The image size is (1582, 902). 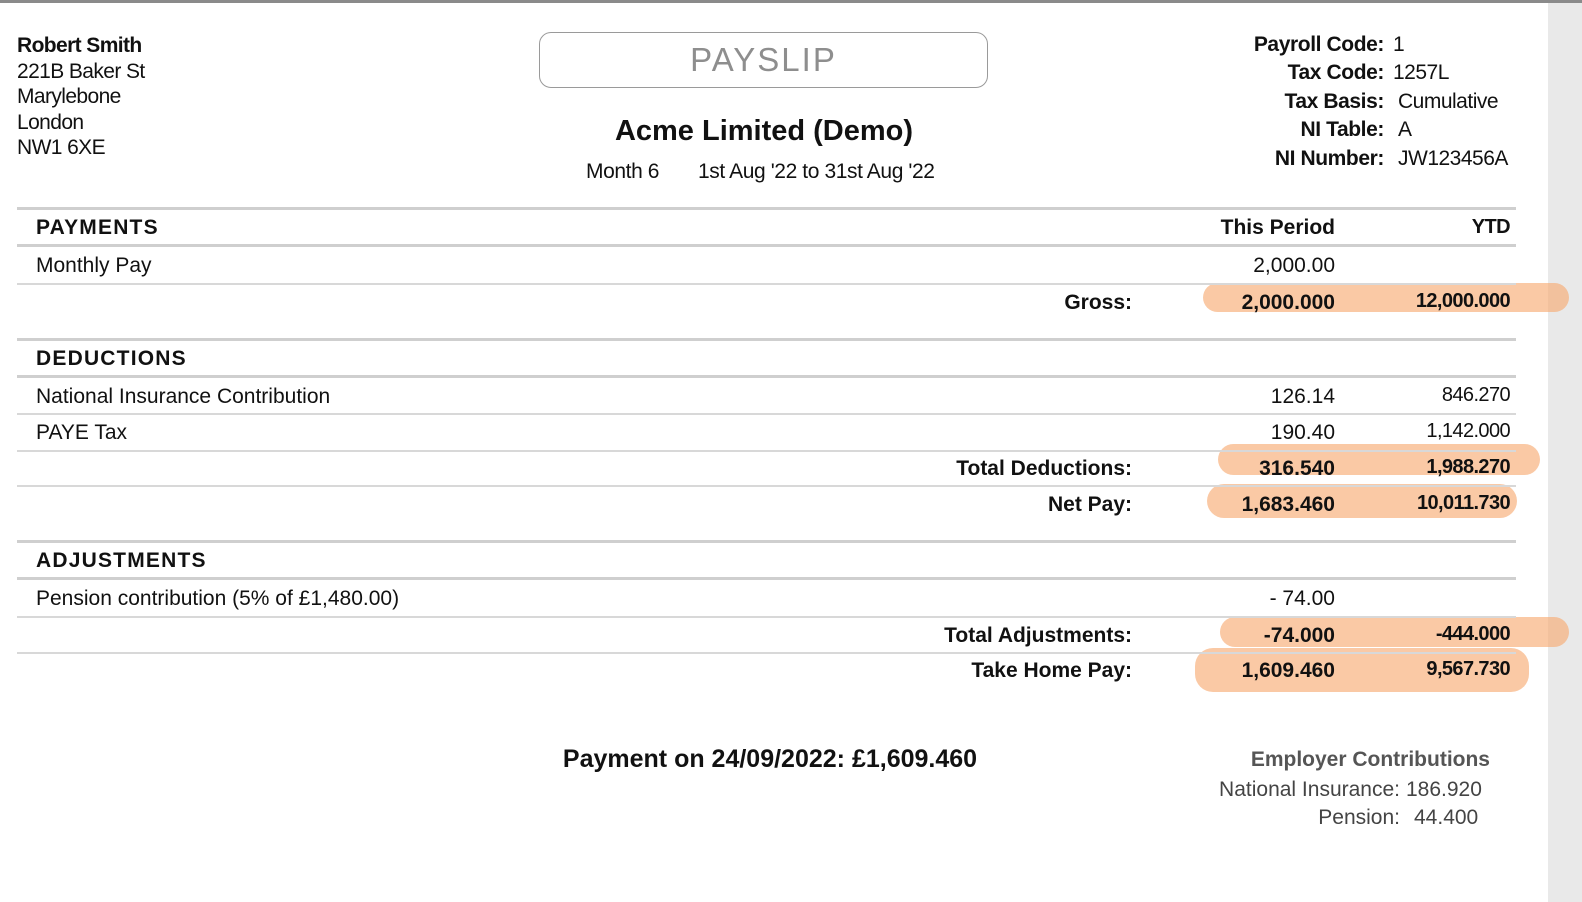 What do you see at coordinates (1476, 395) in the screenshot?
I see `deduction-row-ytd: 846.270` at bounding box center [1476, 395].